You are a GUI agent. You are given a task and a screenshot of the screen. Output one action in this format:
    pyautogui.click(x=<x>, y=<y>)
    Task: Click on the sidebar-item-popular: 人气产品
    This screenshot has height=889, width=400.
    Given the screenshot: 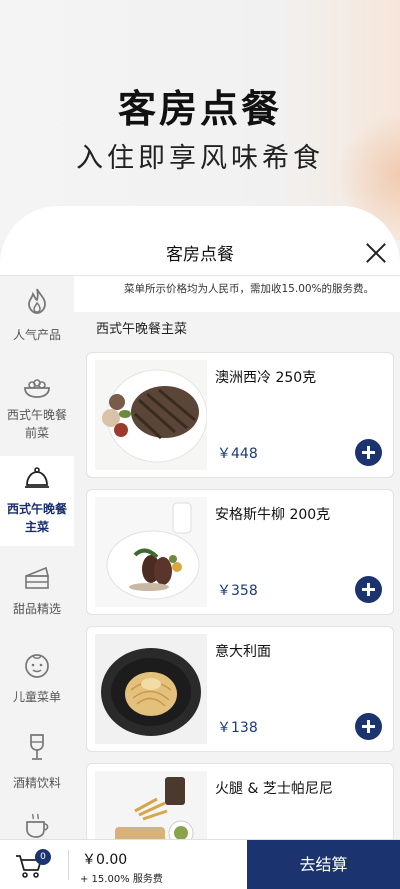 What is the action you would take?
    pyautogui.click(x=37, y=321)
    